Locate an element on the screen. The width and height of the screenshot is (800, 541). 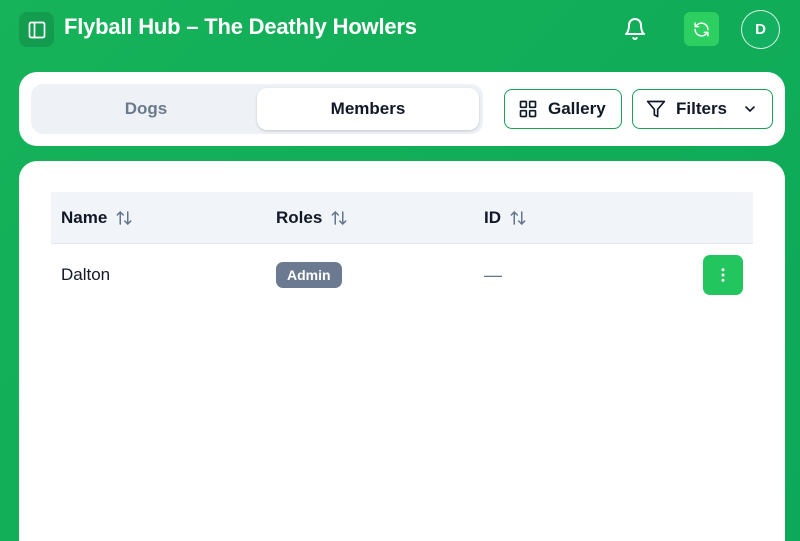
column-header-name: Name is located at coordinates (97, 218).